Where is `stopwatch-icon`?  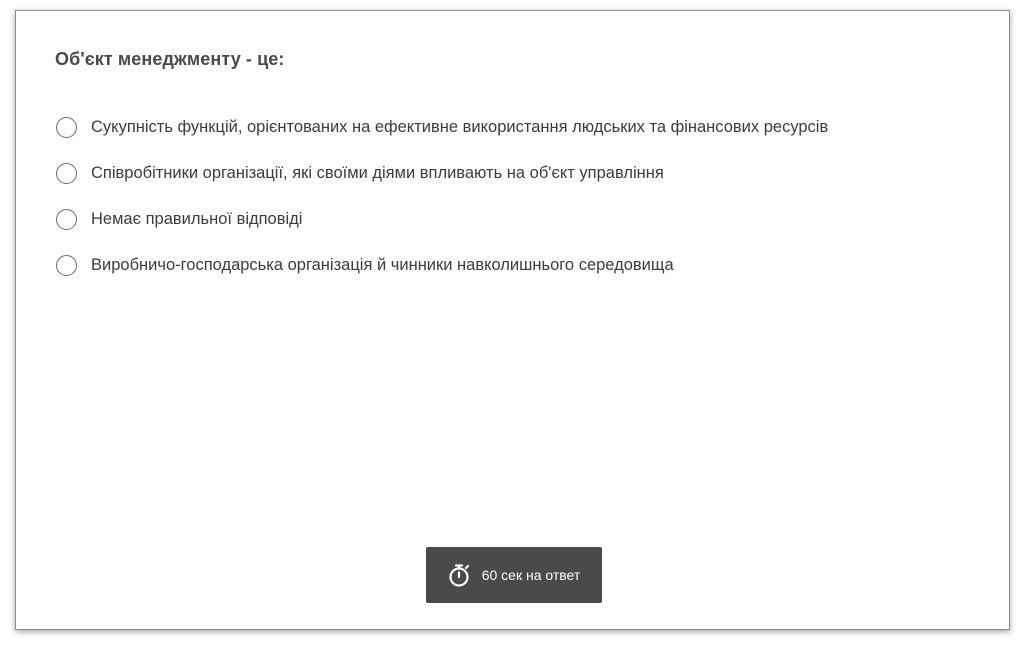
stopwatch-icon is located at coordinates (460, 575).